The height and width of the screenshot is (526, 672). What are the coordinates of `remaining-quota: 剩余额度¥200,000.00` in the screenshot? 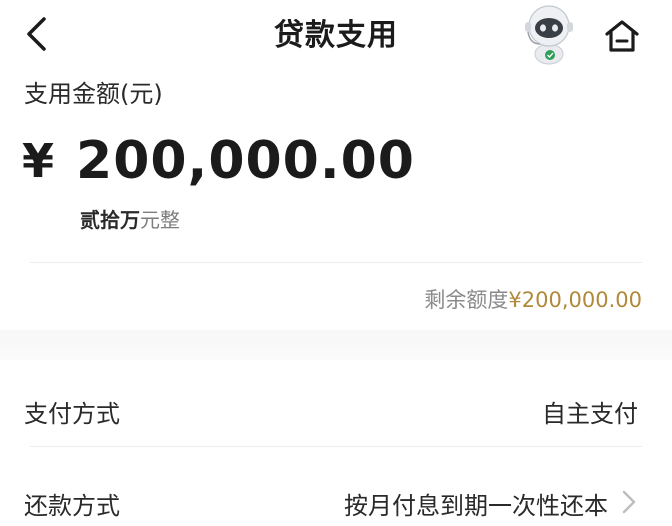 It's located at (533, 299).